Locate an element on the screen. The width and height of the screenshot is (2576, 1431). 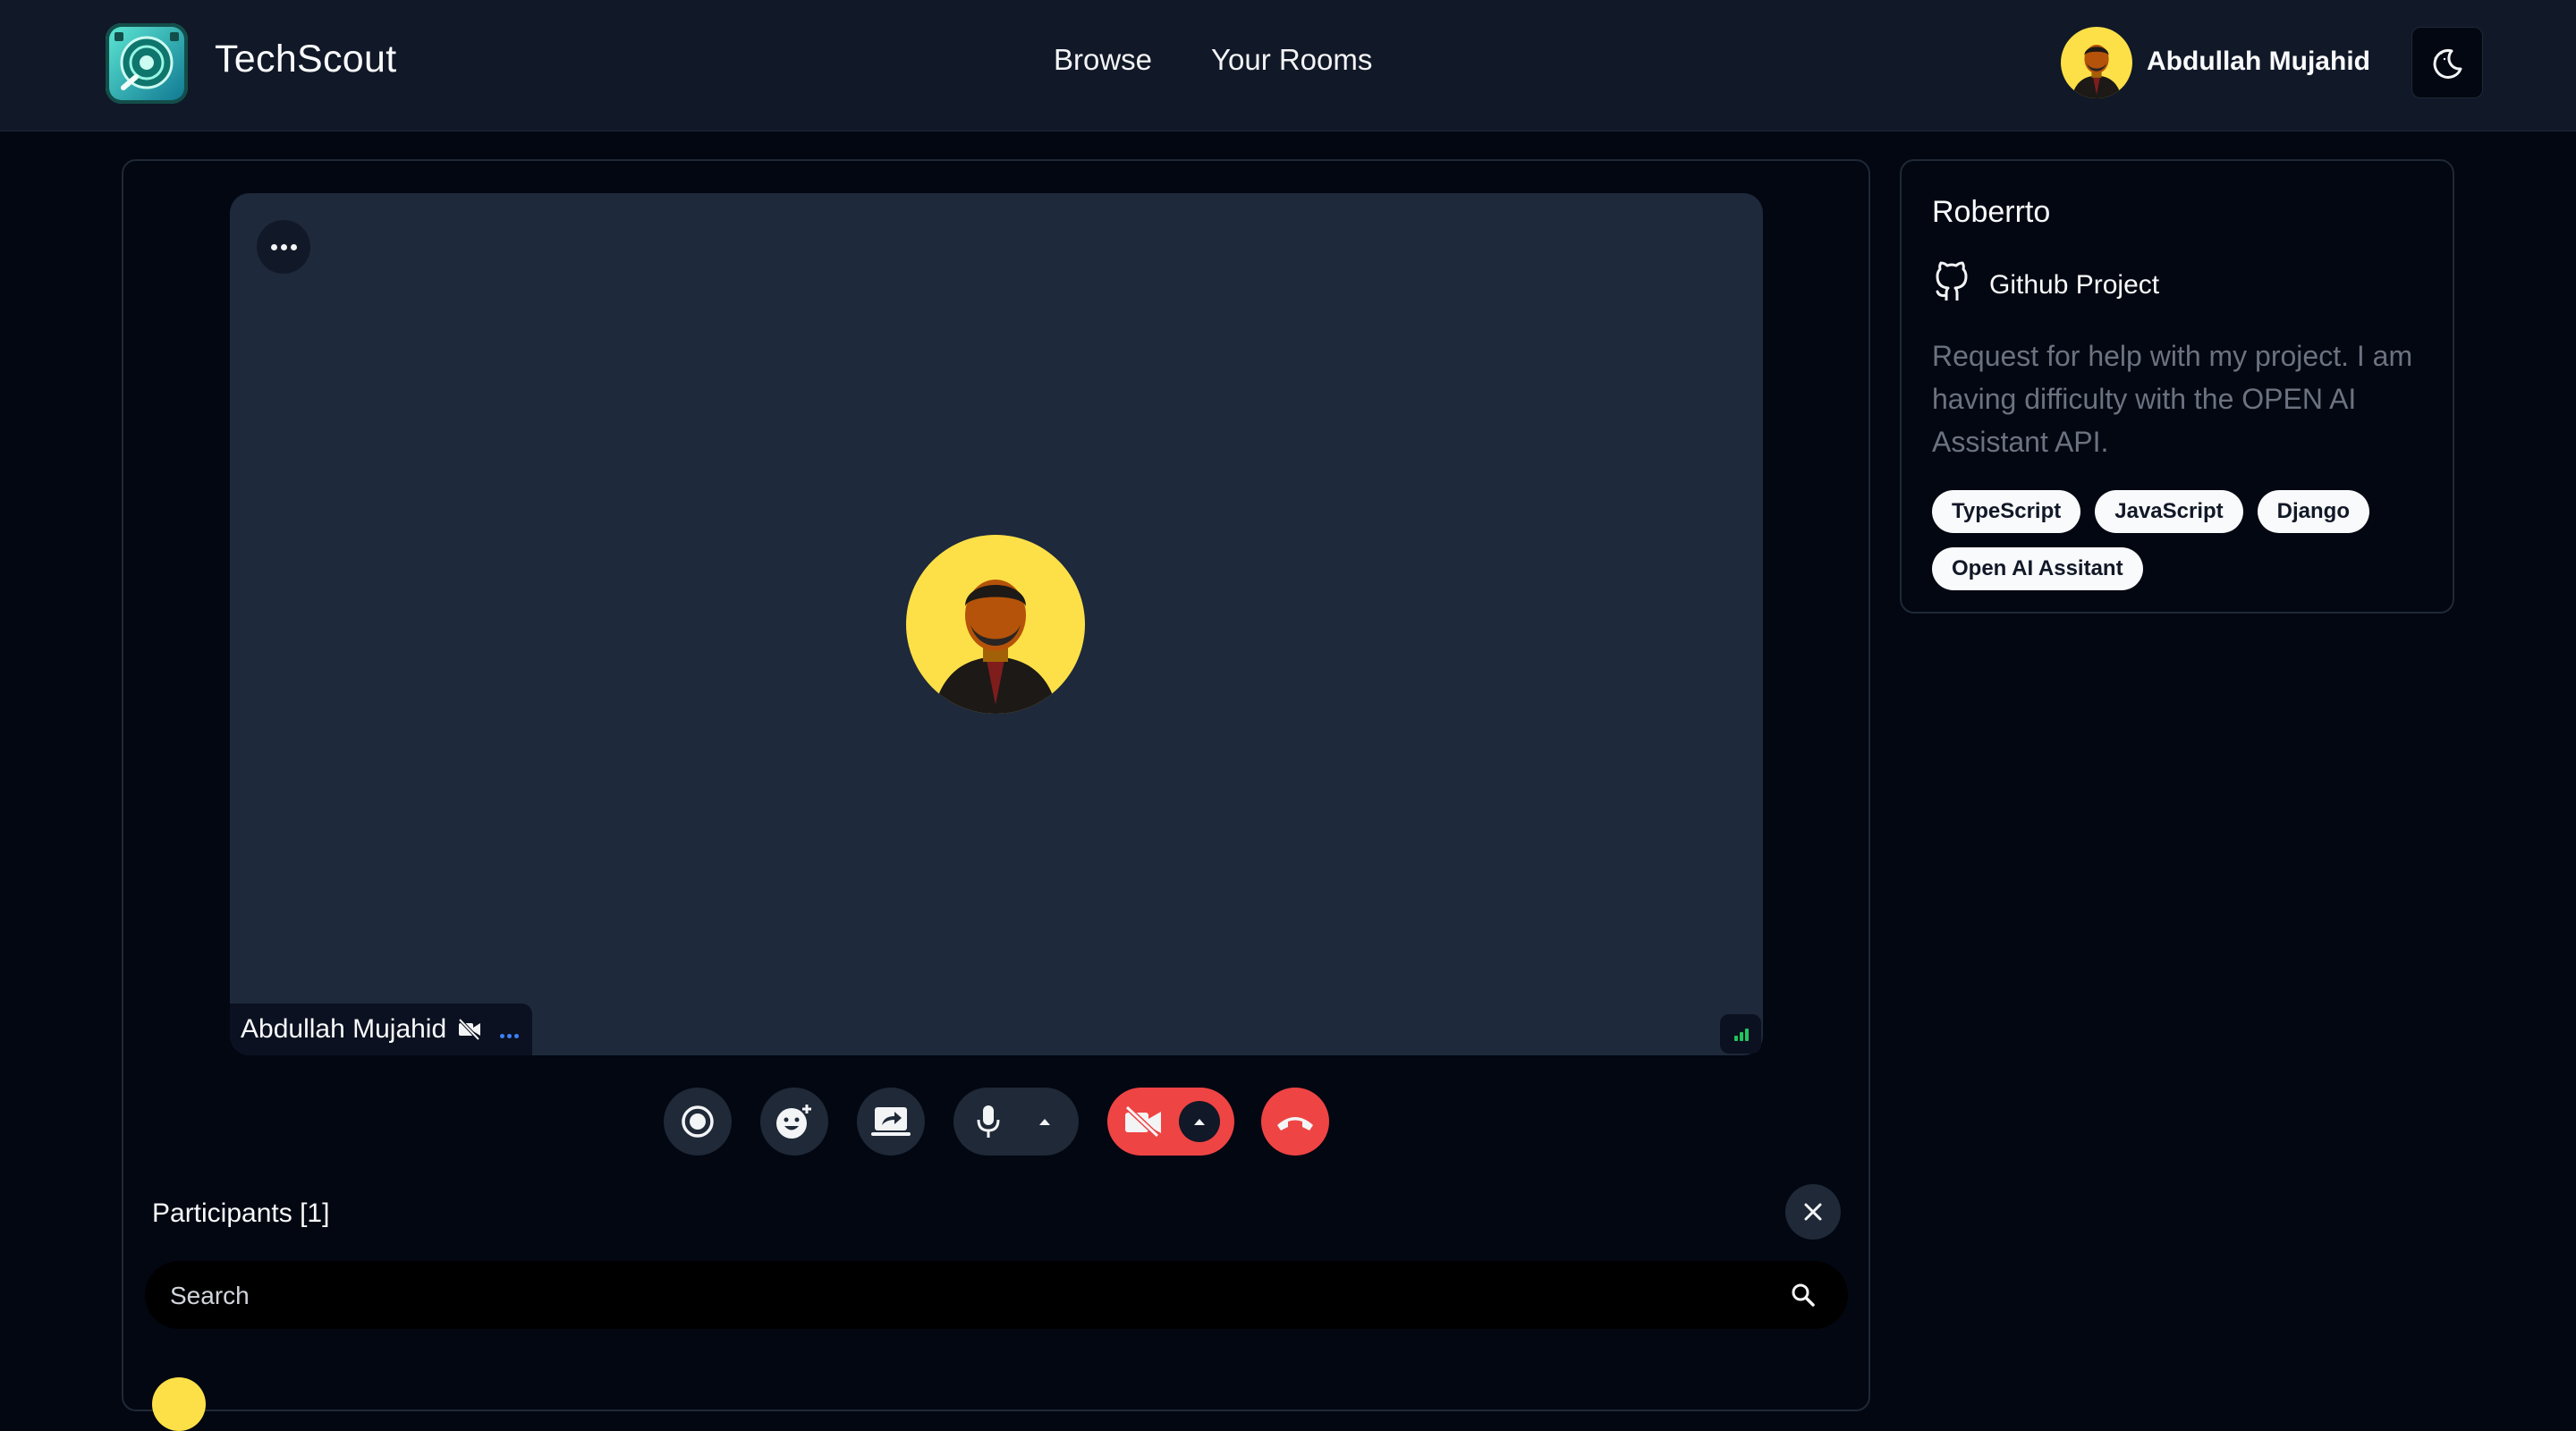
screen-share-icon is located at coordinates (891, 1122).